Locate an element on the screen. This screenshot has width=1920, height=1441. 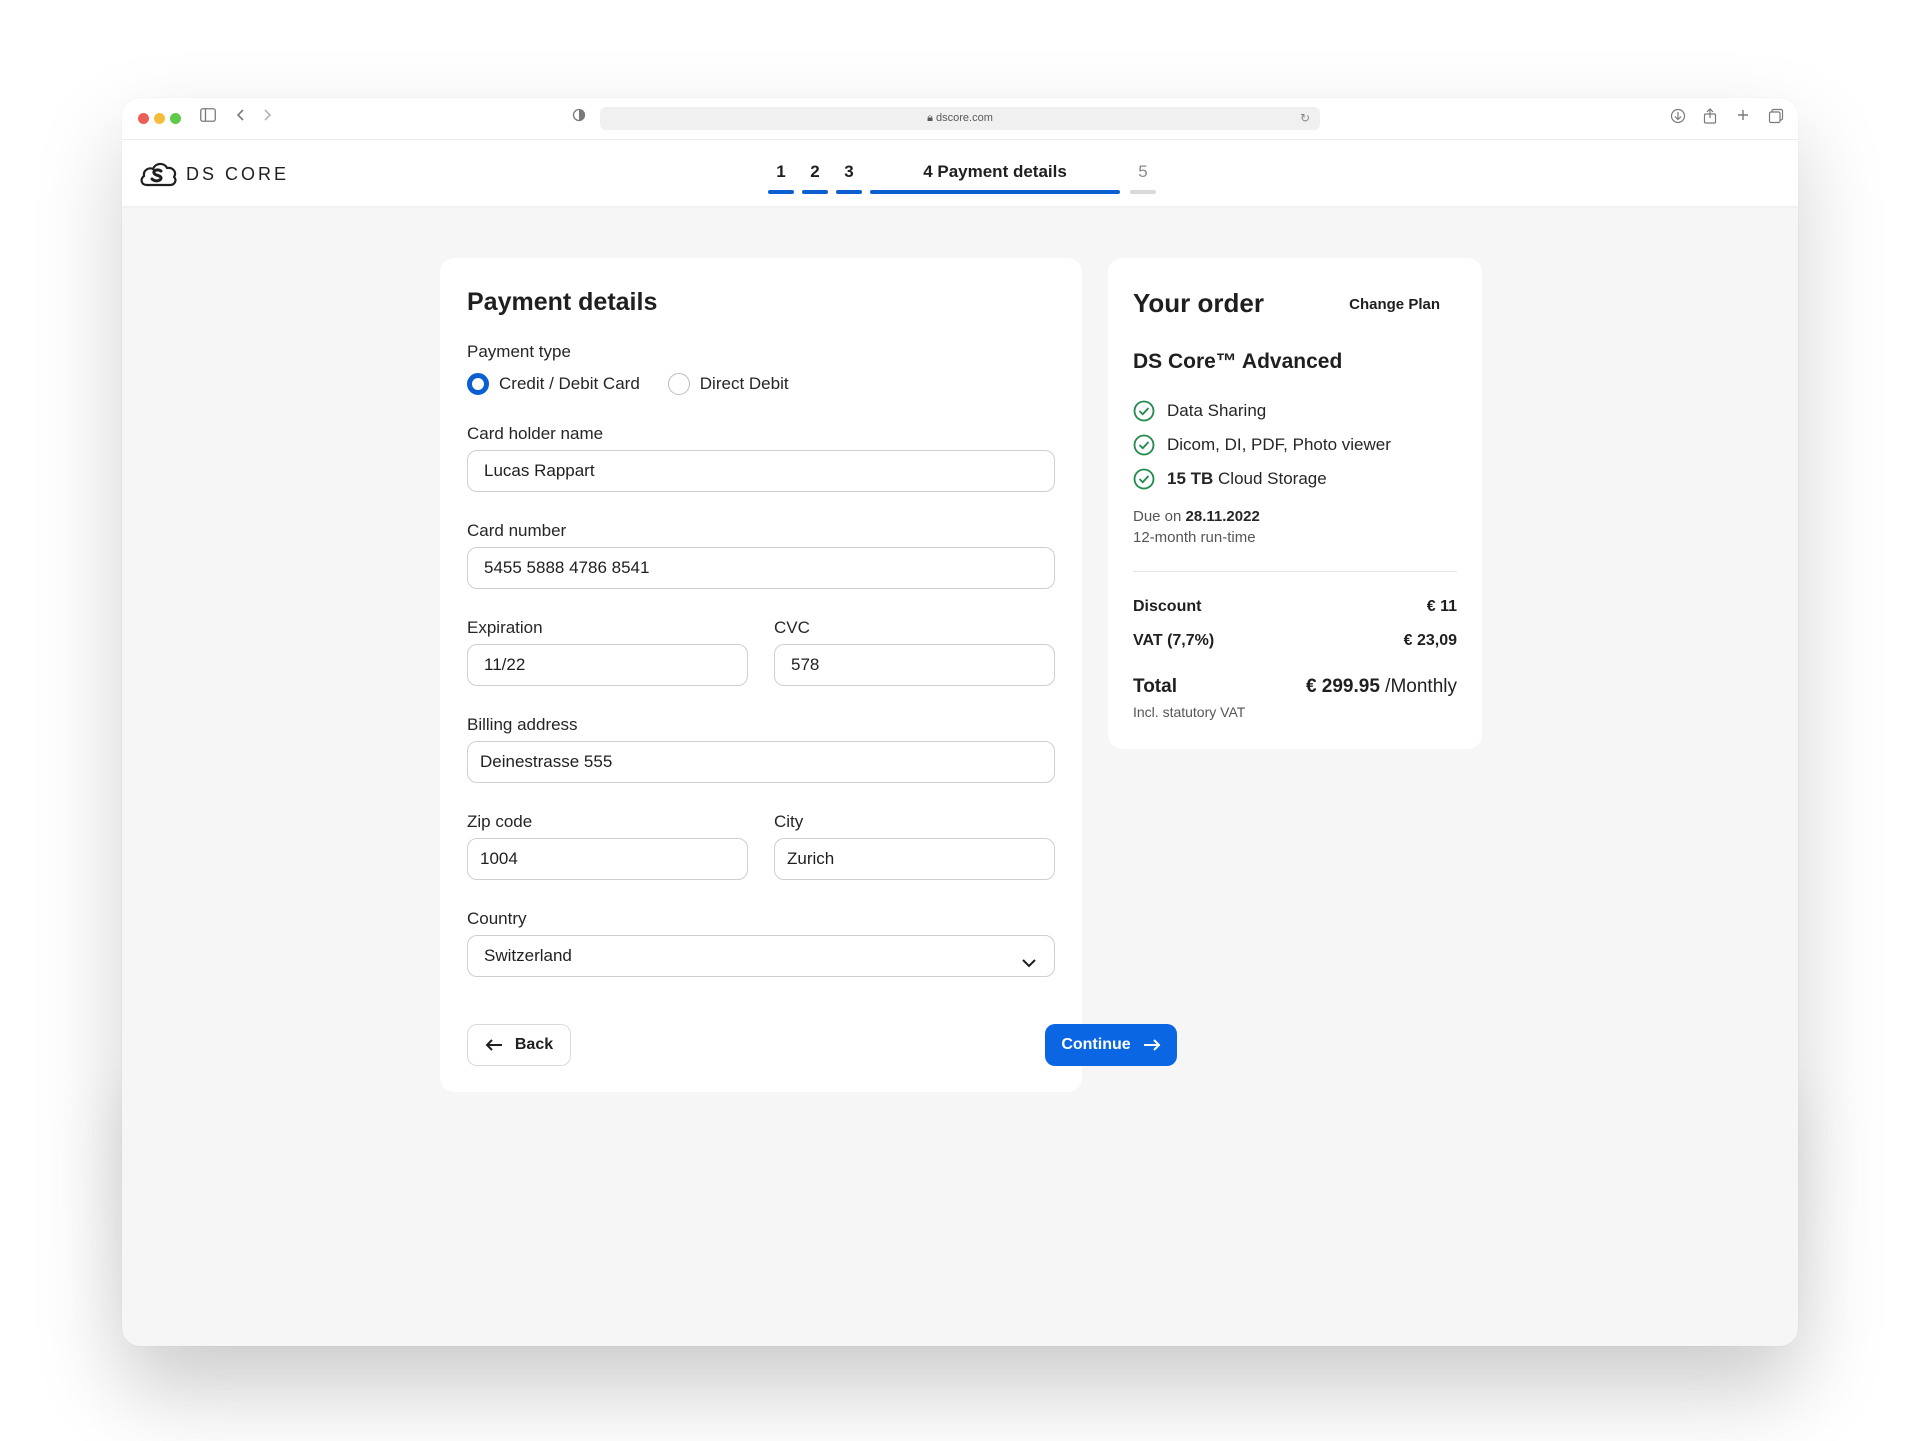
continue-button: Continue is located at coordinates (1111, 1045).